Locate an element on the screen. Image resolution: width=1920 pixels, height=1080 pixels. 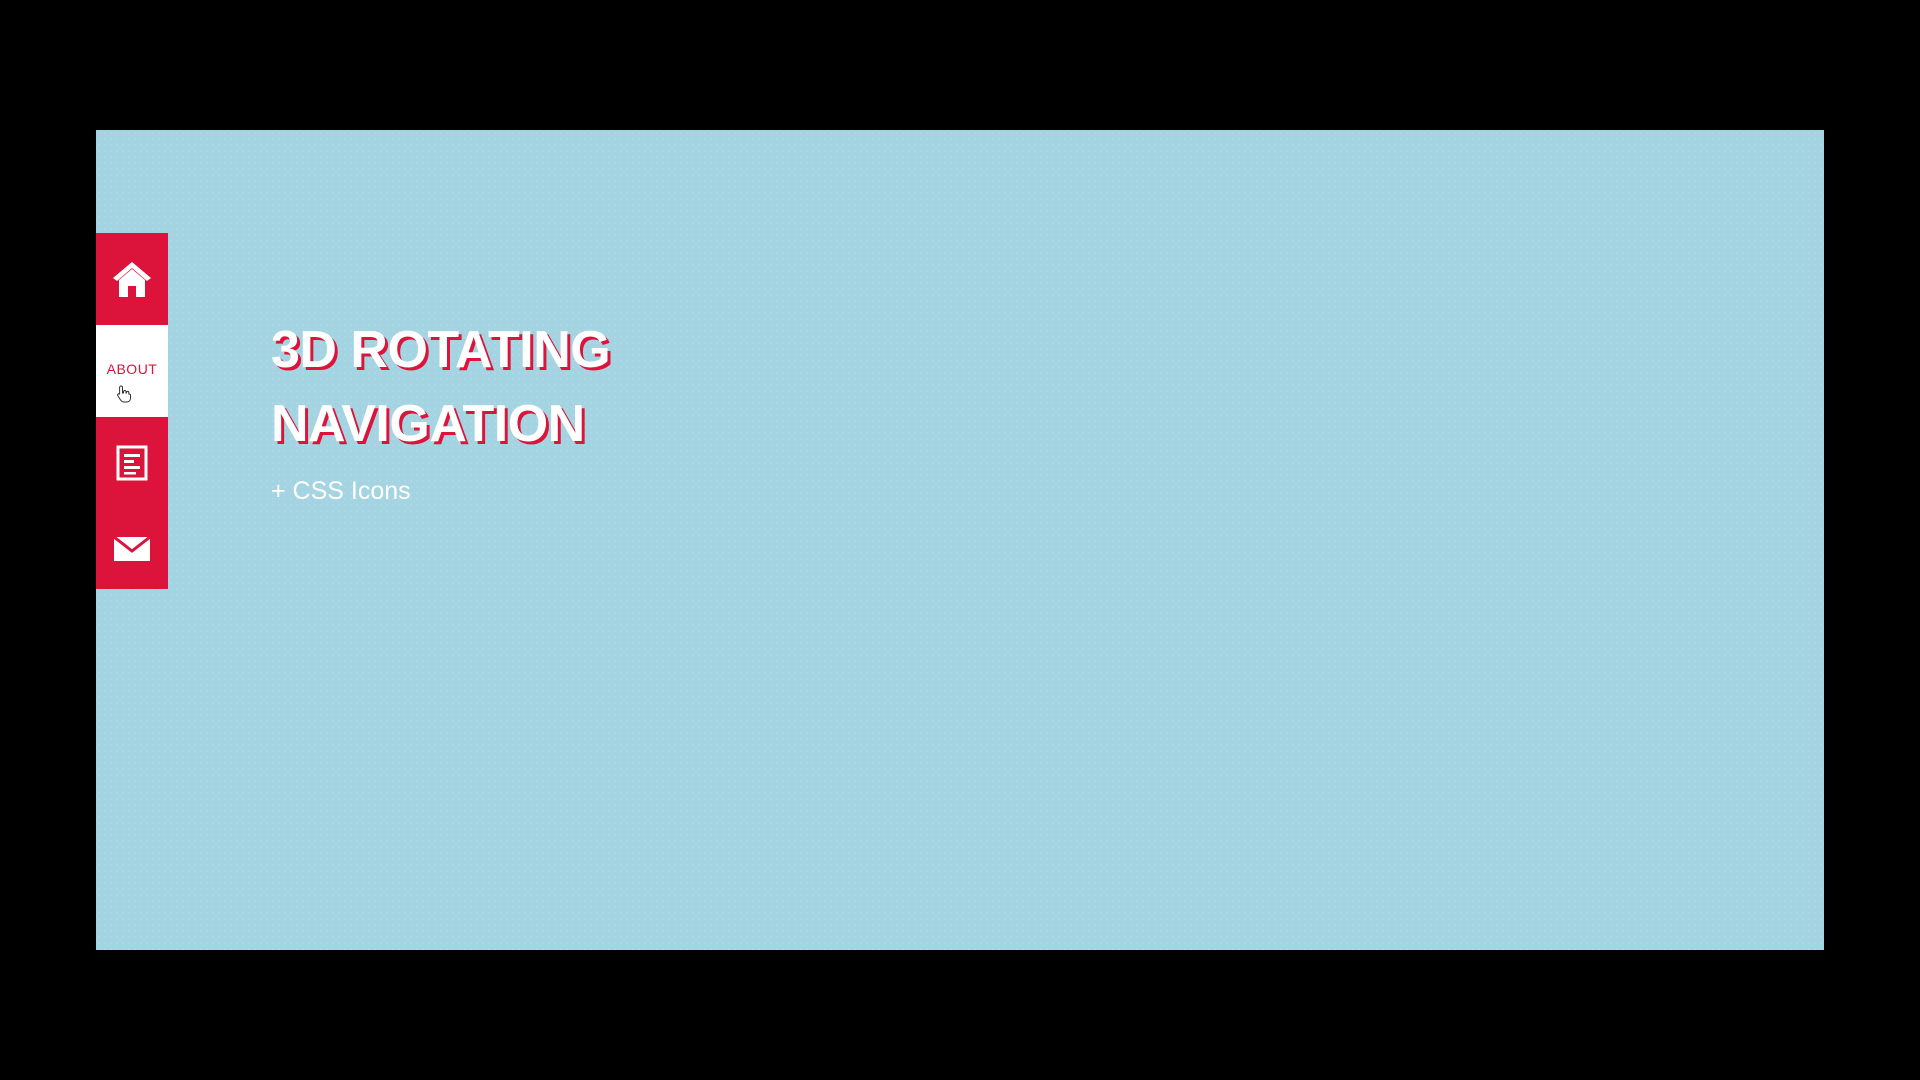
nav-item-home is located at coordinates (132, 279).